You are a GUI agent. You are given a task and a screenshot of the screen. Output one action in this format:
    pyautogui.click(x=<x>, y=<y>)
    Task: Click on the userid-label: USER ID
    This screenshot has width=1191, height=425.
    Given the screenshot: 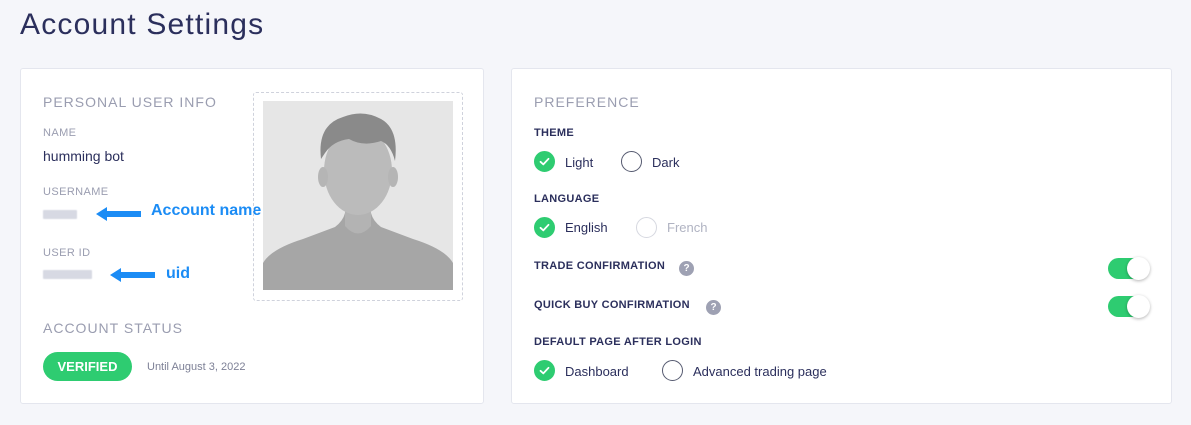 What is the action you would take?
    pyautogui.click(x=67, y=253)
    